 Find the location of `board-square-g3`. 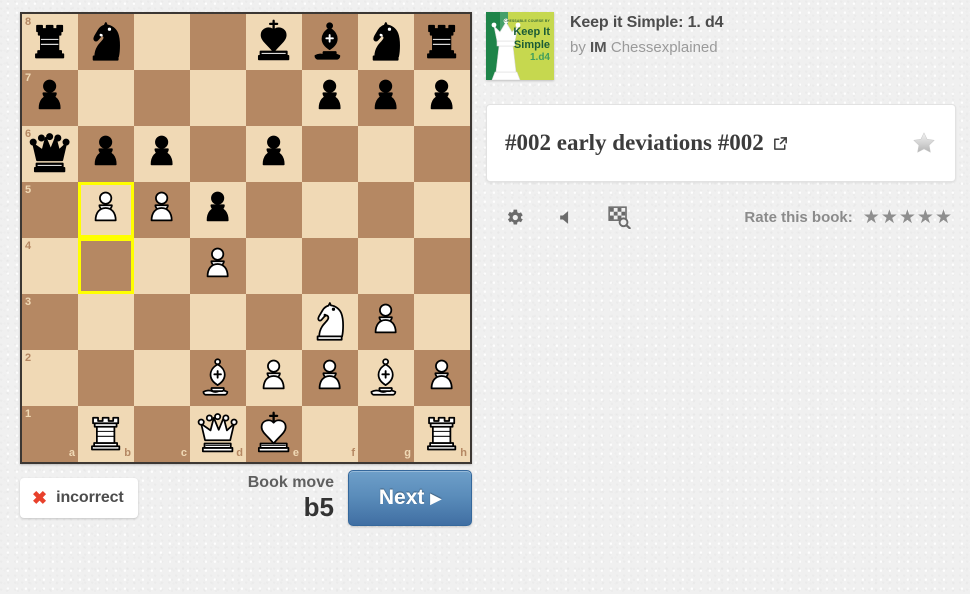

board-square-g3 is located at coordinates (386, 322).